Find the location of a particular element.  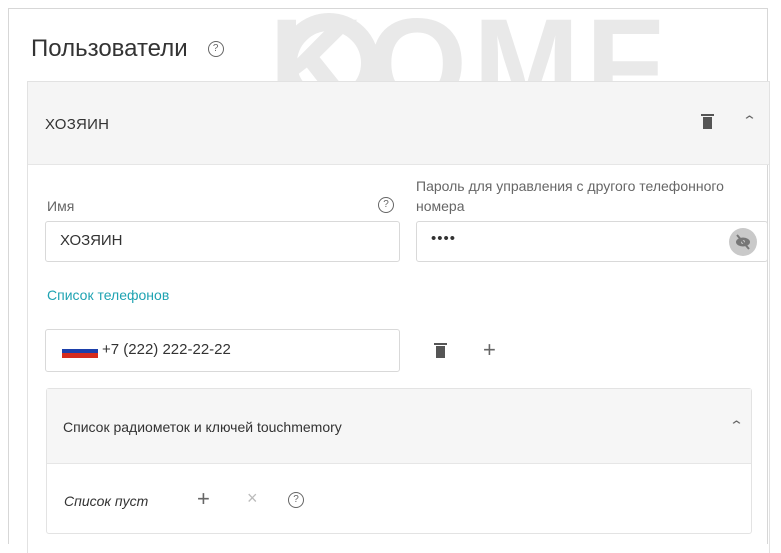

phone-field: +7 (222) 222-22-22 is located at coordinates (222, 350).